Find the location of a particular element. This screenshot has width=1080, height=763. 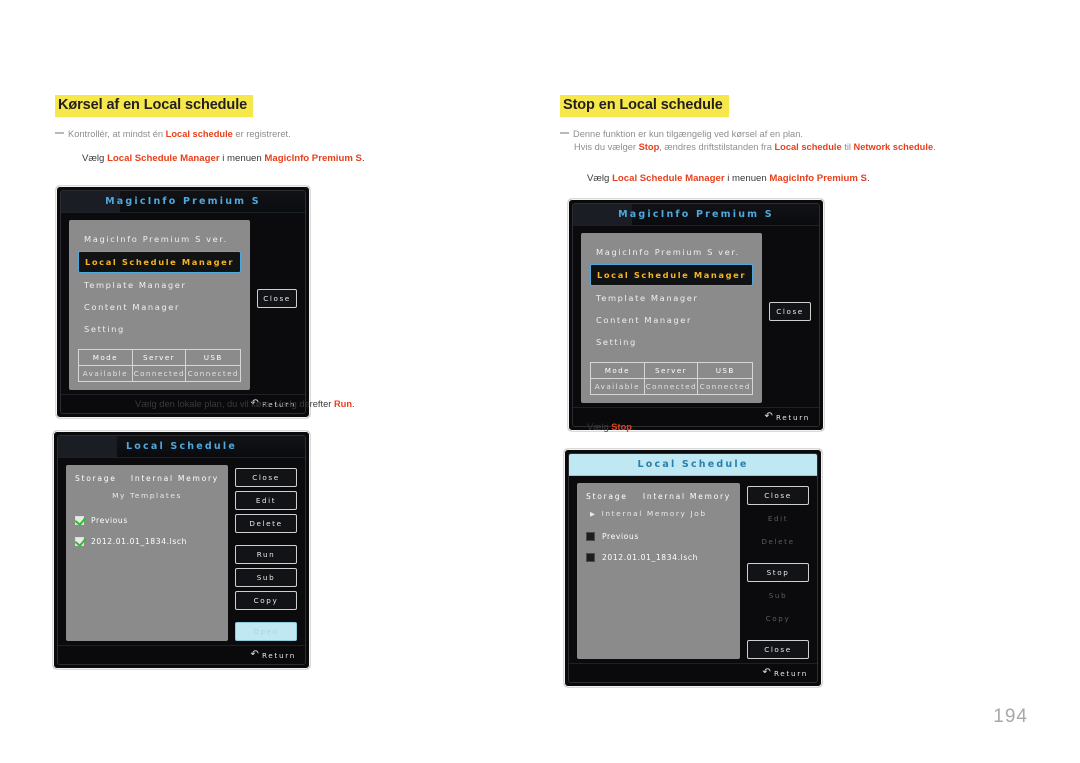

osd-side-buttons-2: Close Edit Delete Run Sub Copy Open is located at coordinates (266, 553).